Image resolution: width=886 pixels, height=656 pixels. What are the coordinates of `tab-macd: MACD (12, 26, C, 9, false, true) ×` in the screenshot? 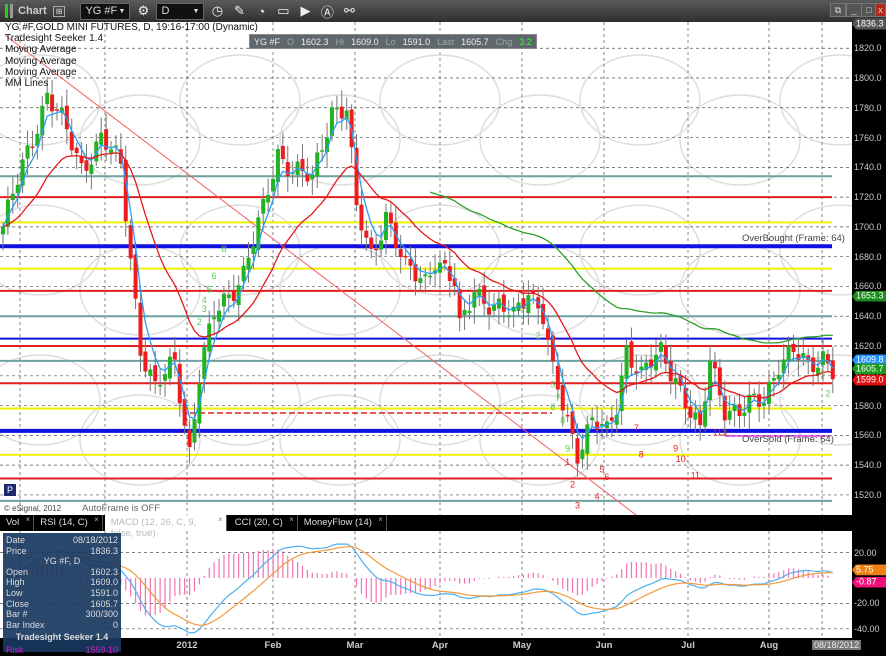 It's located at (165, 527).